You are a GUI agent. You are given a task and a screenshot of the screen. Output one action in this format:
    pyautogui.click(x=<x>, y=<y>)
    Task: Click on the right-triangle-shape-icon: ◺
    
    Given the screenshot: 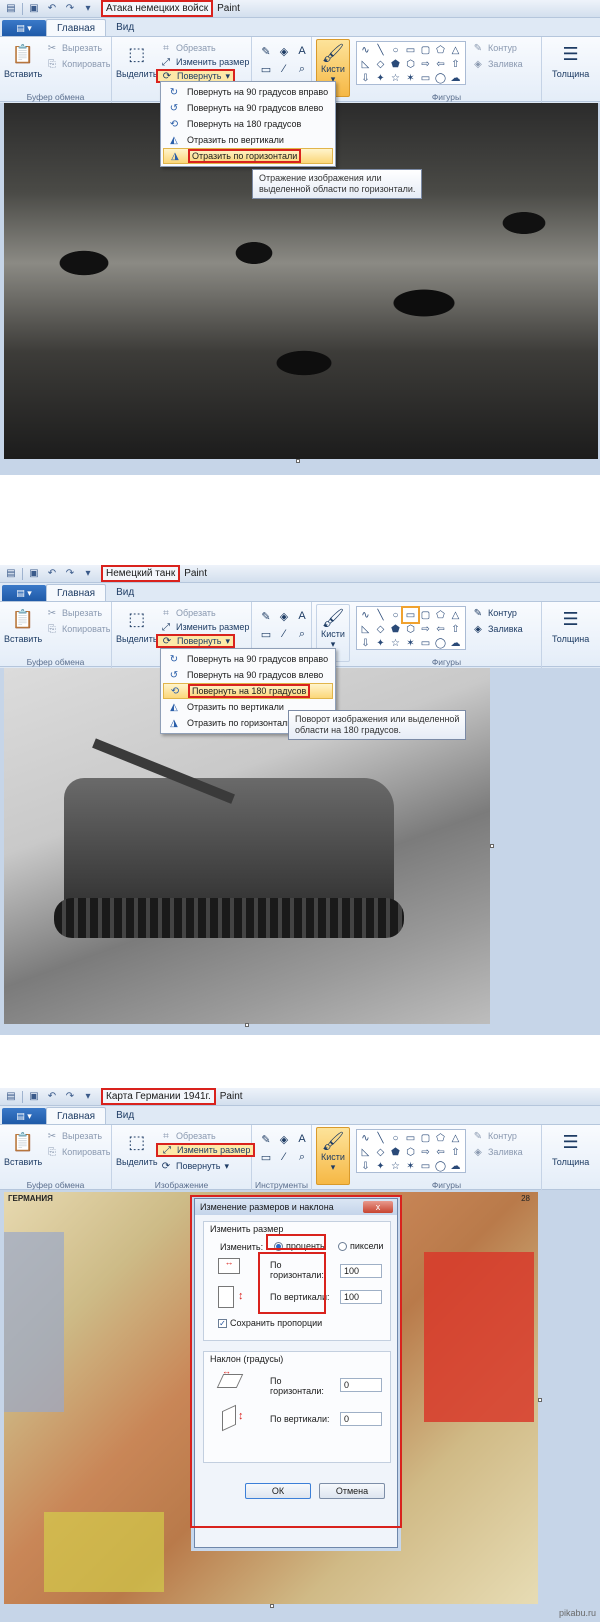 What is the action you would take?
    pyautogui.click(x=365, y=1152)
    